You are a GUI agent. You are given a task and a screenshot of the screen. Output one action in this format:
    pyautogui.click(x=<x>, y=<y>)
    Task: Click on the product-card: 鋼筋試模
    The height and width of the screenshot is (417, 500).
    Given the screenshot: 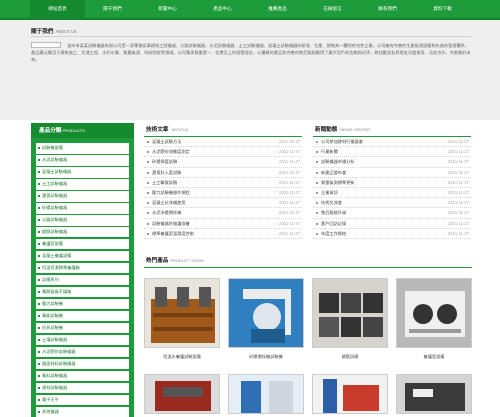 What is the action you would take?
    pyautogui.click(x=350, y=319)
    